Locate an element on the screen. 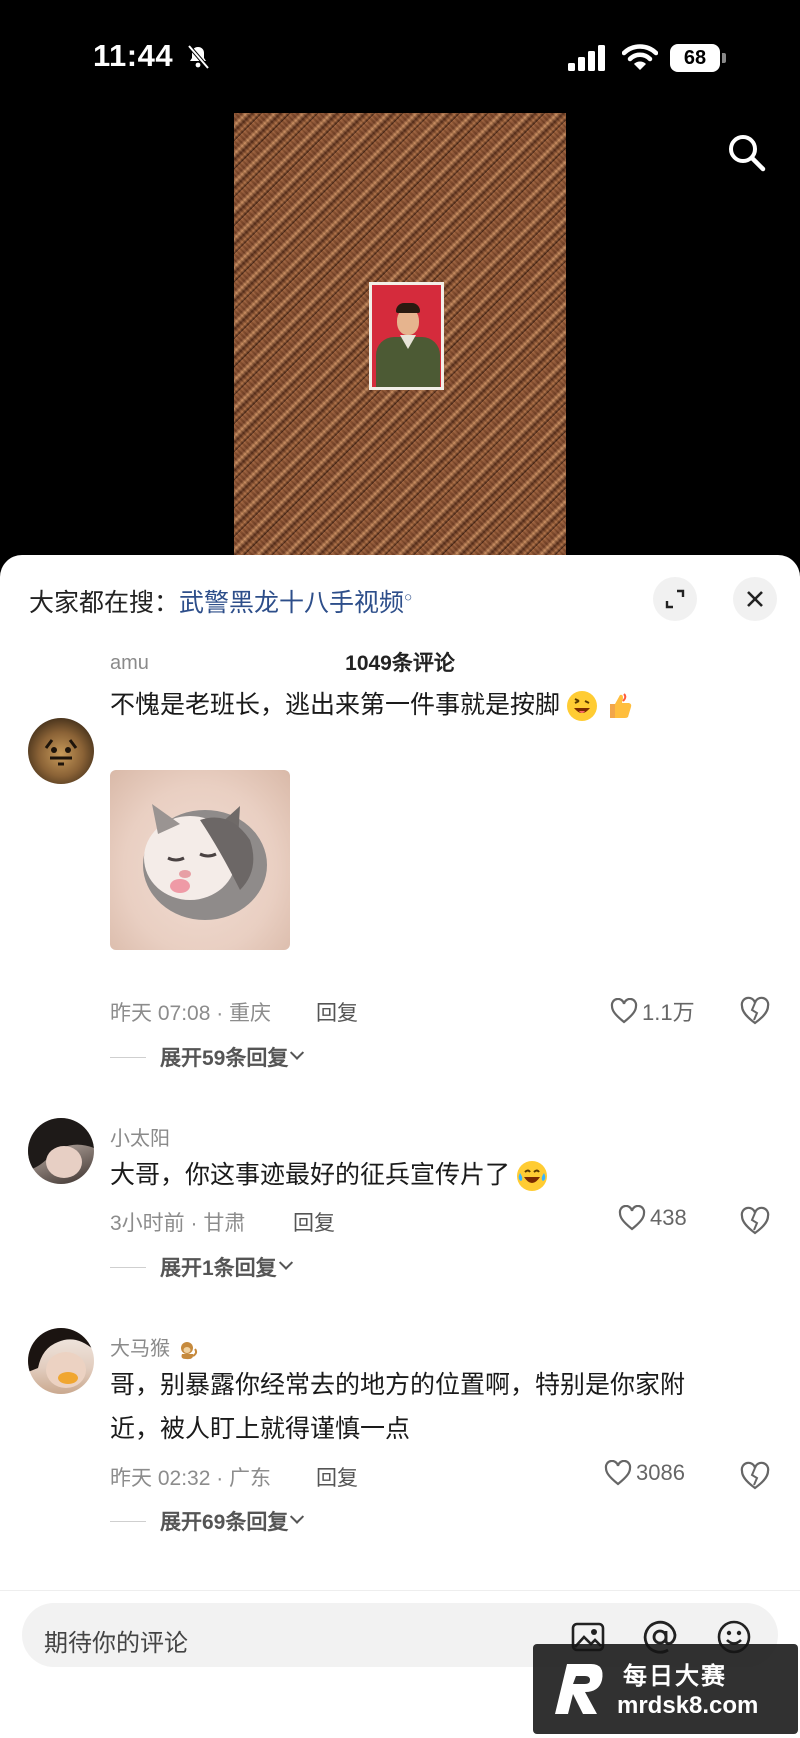 The width and height of the screenshot is (800, 1738). comment-username: 大马猴 is located at coordinates (154, 1346).